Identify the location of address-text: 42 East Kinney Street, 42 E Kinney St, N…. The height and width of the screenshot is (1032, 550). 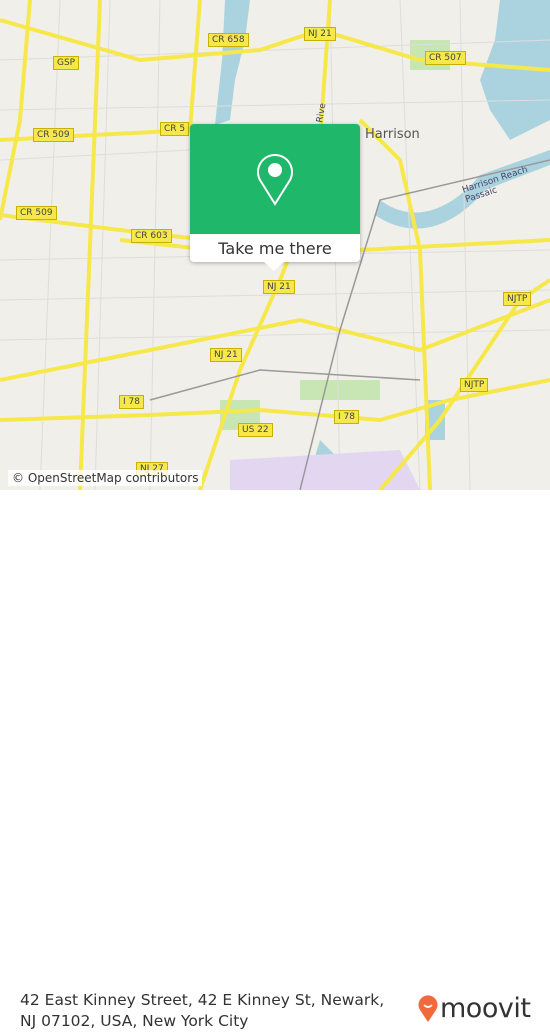
(202, 1010).